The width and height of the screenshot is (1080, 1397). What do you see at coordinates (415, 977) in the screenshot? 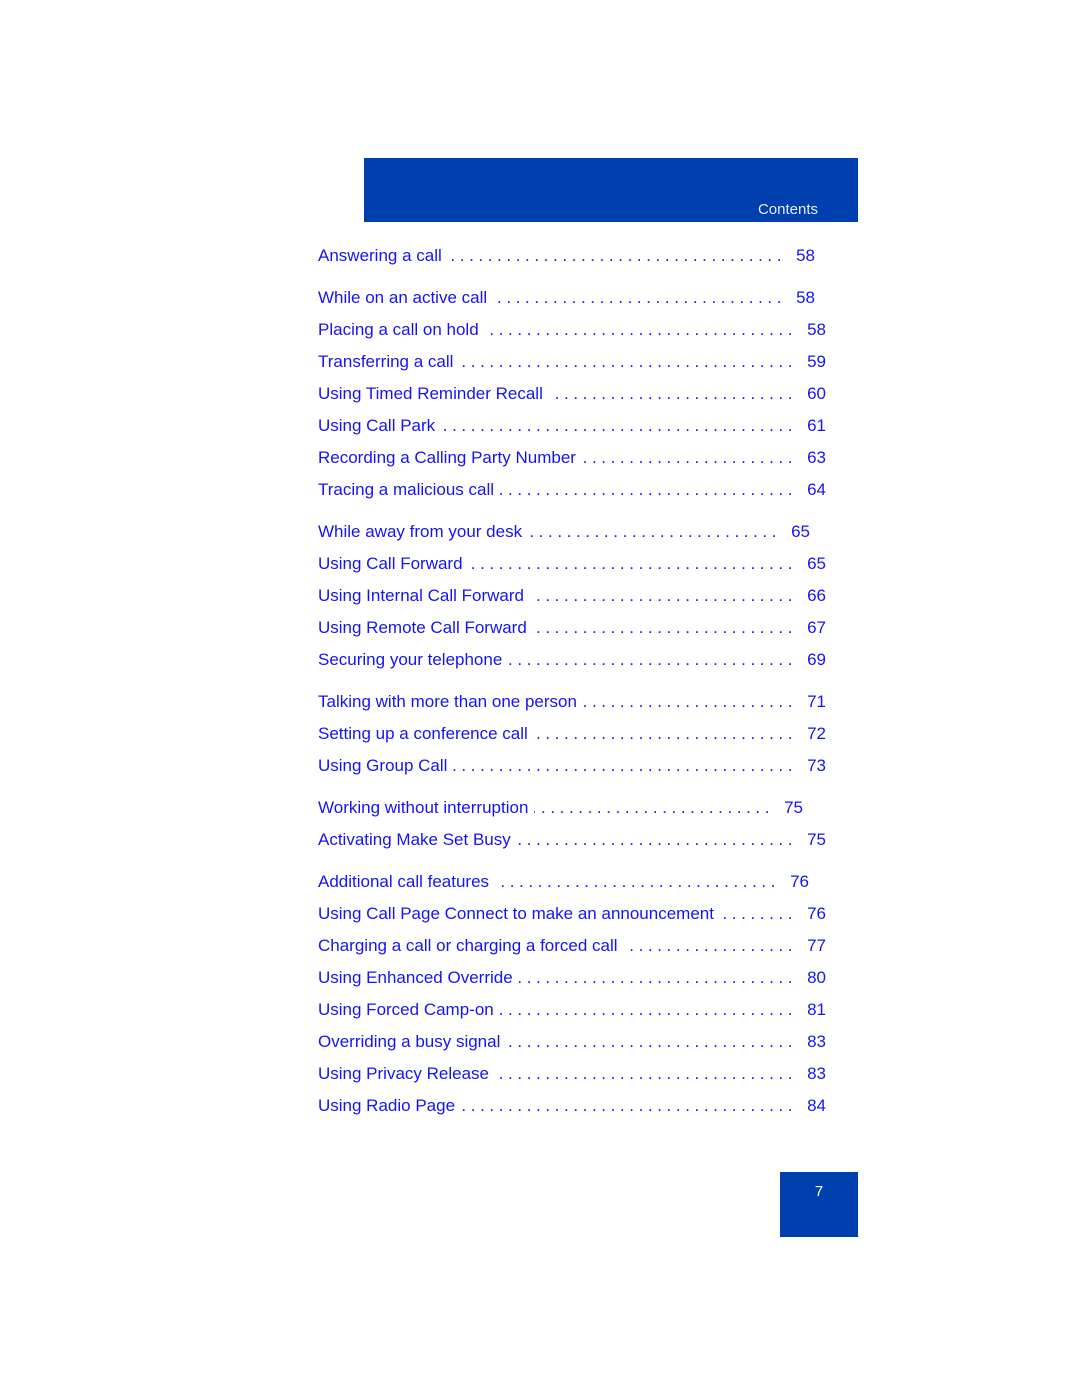
I see `toc-entry-label: Using Enhanced Override` at bounding box center [415, 977].